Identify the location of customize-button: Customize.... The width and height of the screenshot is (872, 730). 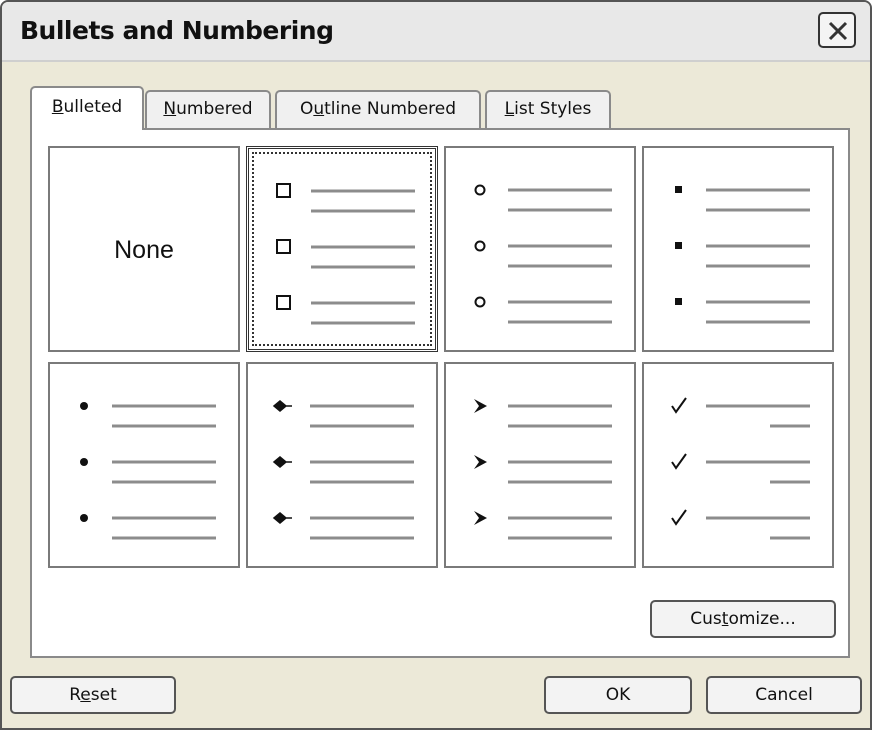
(743, 619).